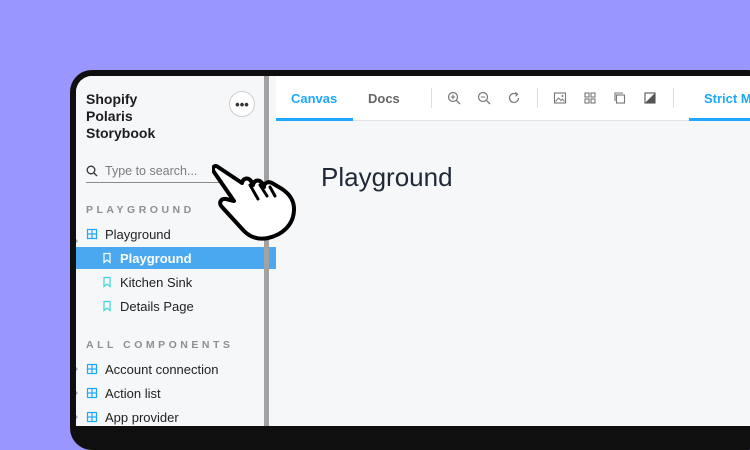  I want to click on tree-group-account-connection: Account connection, so click(176, 369).